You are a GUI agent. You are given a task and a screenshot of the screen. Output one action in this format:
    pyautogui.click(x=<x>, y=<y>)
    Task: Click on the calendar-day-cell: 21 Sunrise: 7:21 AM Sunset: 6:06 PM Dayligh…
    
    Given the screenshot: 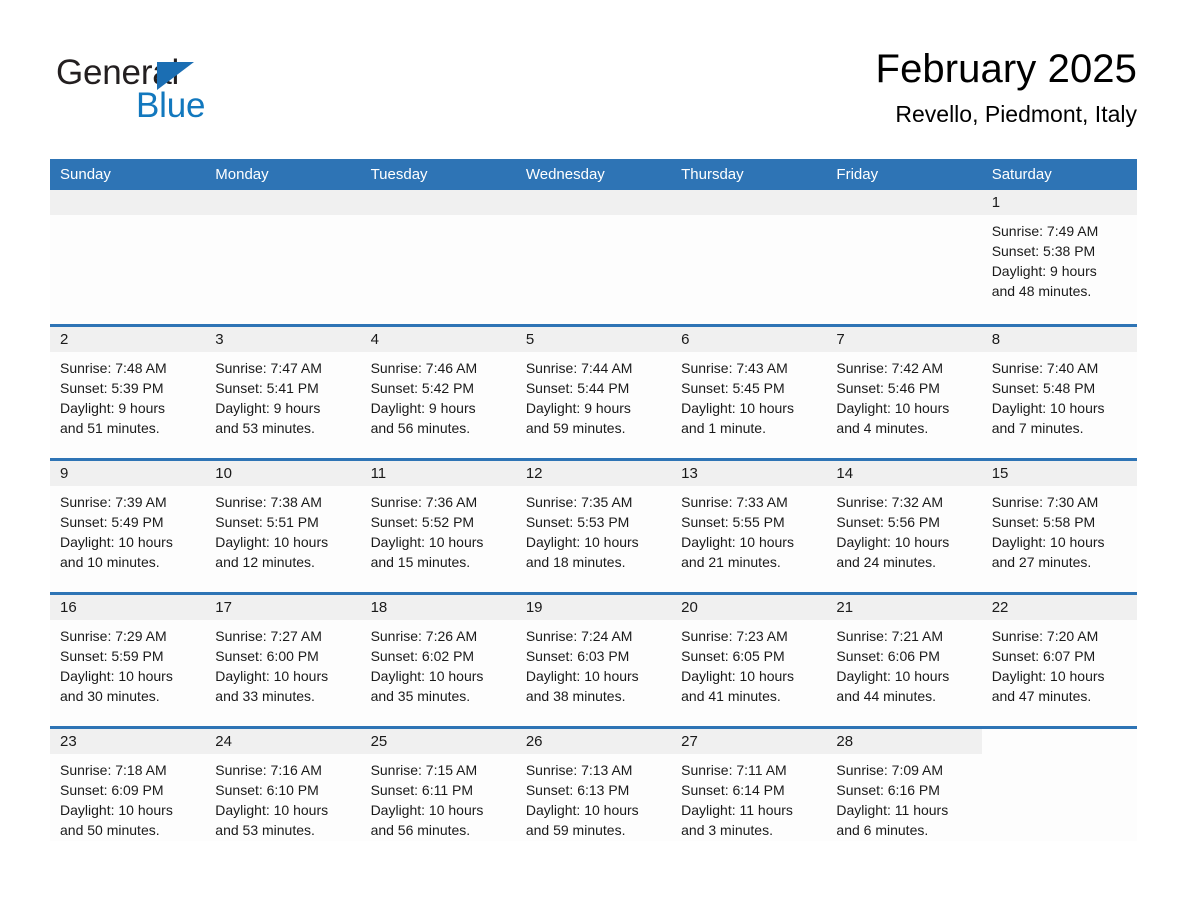 What is the action you would take?
    pyautogui.click(x=904, y=660)
    